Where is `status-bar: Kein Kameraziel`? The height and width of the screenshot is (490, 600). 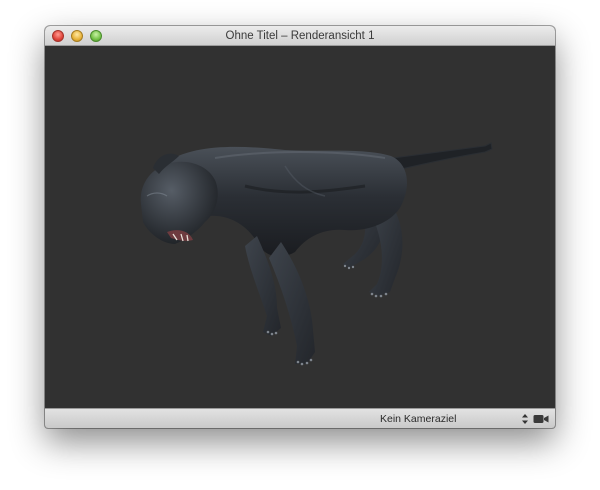
status-bar: Kein Kameraziel is located at coordinates (300, 418).